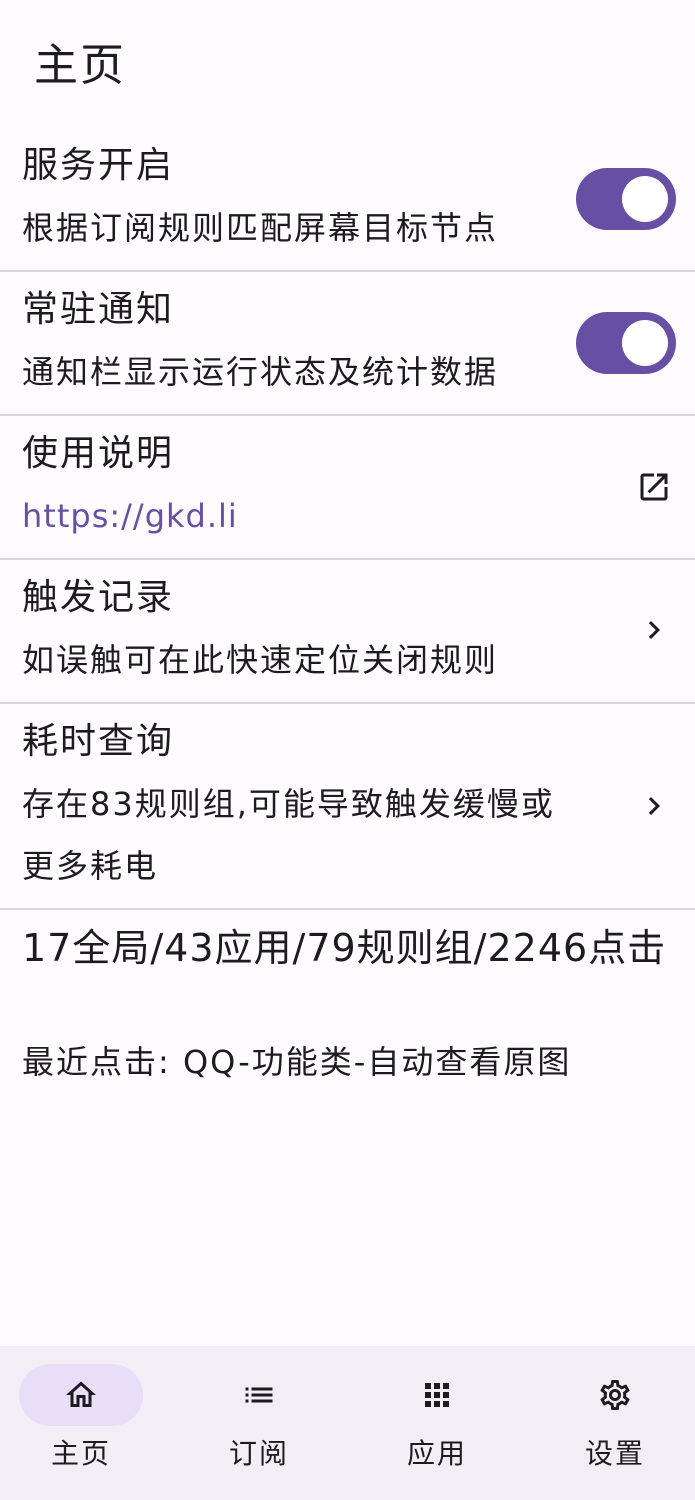 This screenshot has height=1500, width=695. What do you see at coordinates (347, 487) in the screenshot?
I see `manual-row: 使用说明 https://gkd.li` at bounding box center [347, 487].